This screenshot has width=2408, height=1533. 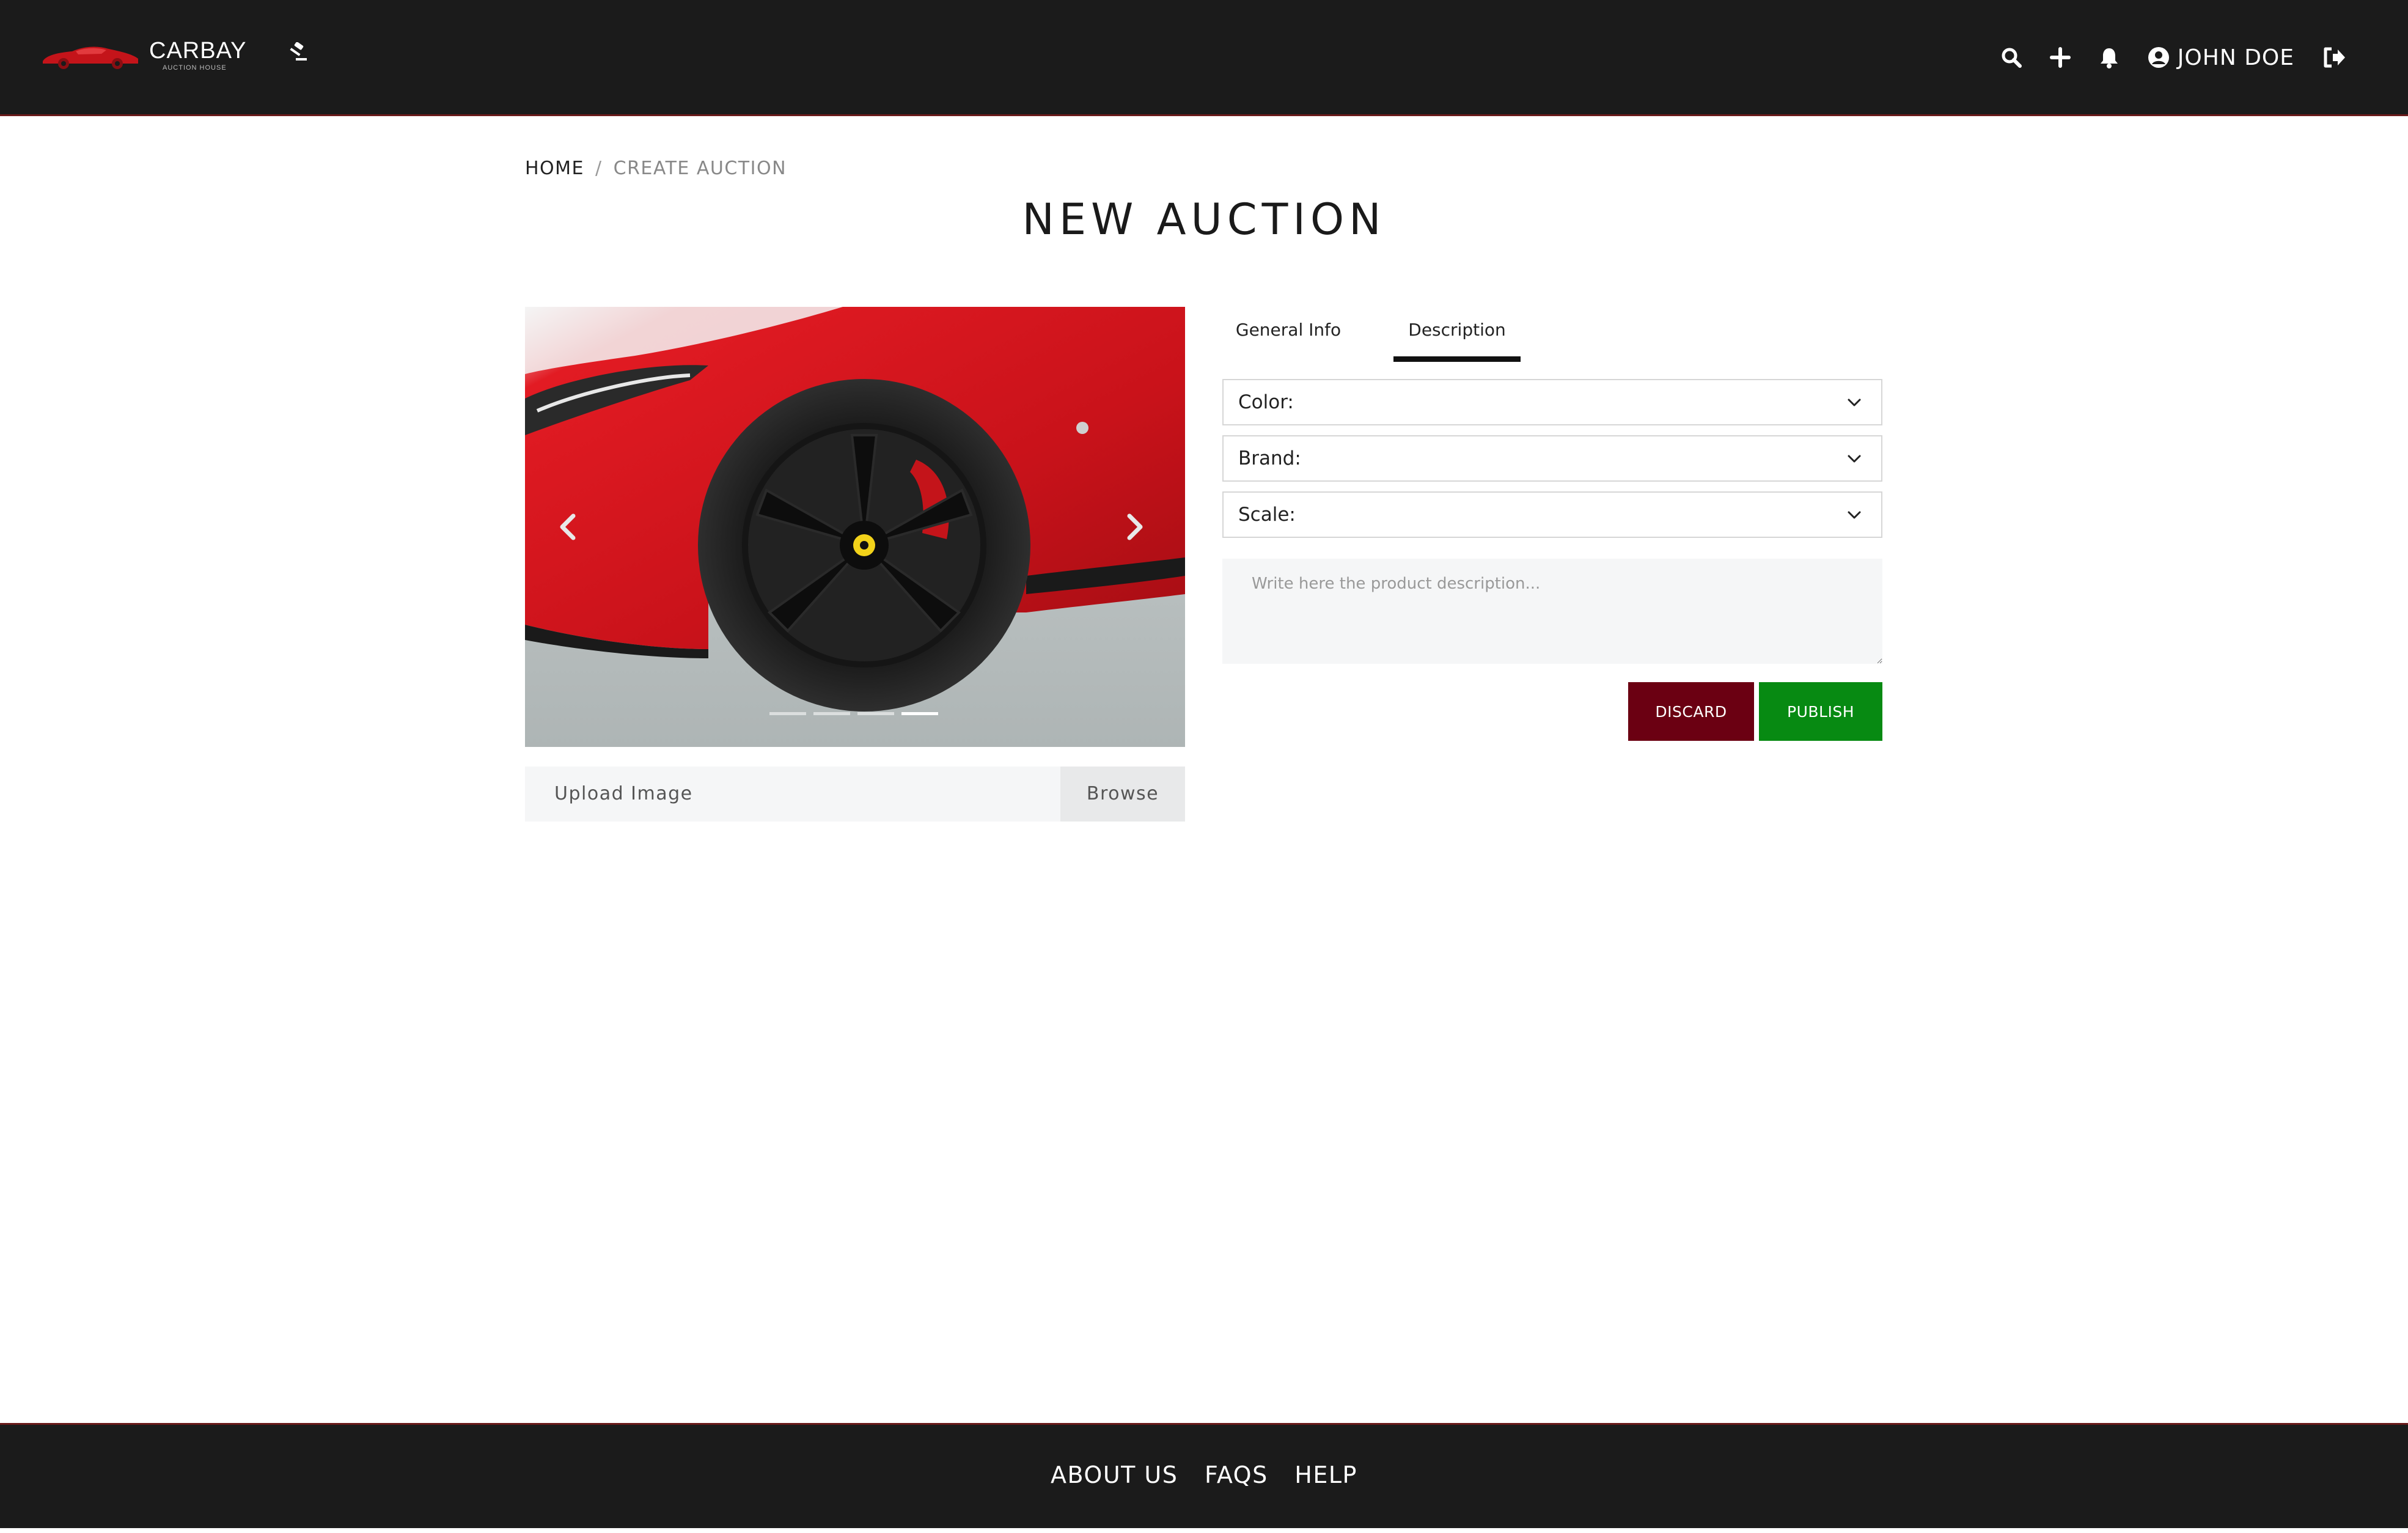 I want to click on carousel-next-button, so click(x=1135, y=527).